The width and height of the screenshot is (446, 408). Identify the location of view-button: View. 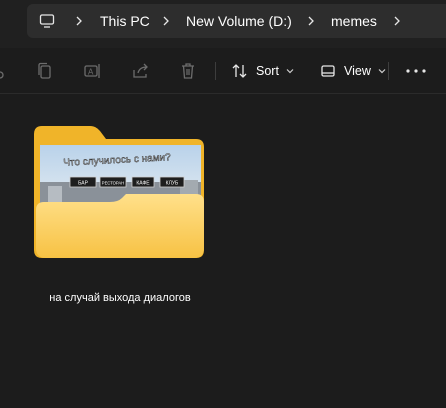
(353, 71).